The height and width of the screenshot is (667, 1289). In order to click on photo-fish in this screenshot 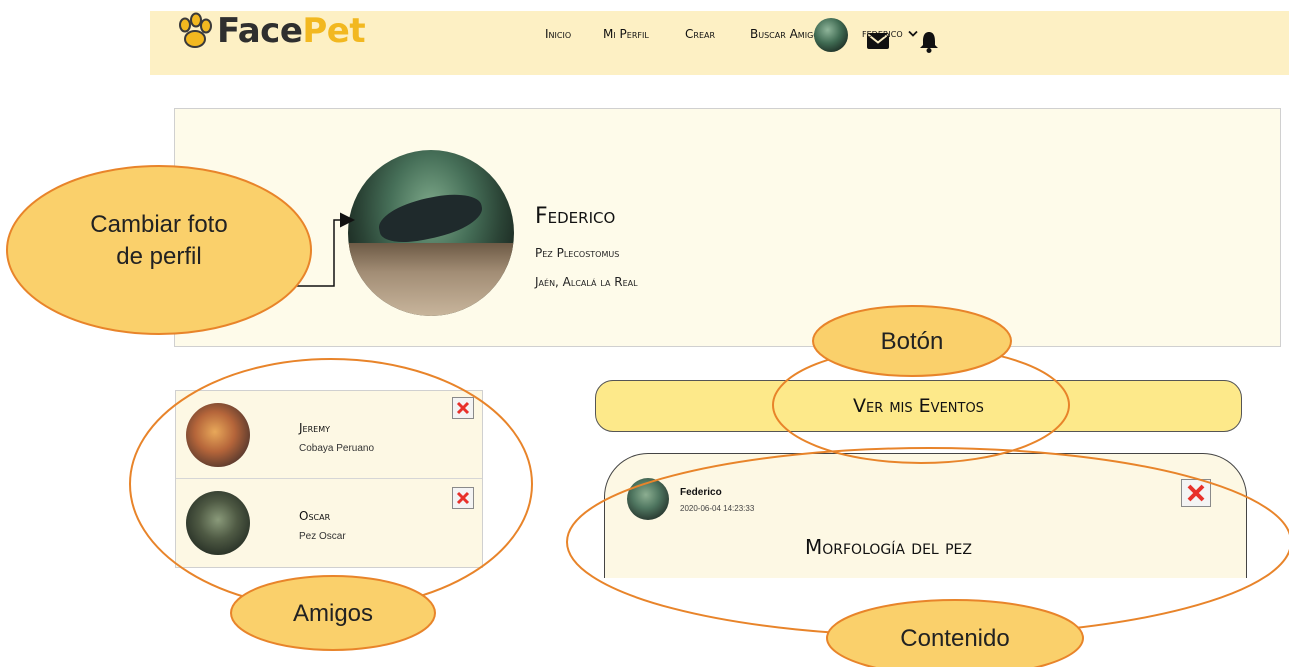, I will do `click(430, 218)`.